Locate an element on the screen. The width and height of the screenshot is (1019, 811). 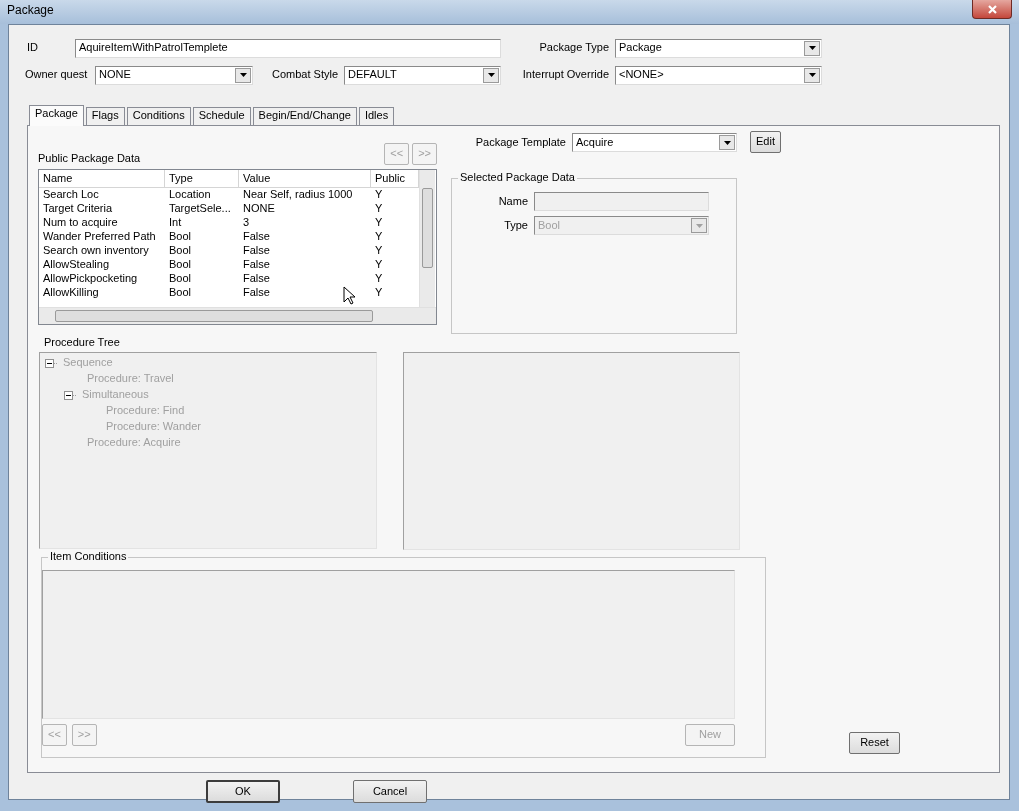
tab: Begin/End/Change is located at coordinates (304, 116).